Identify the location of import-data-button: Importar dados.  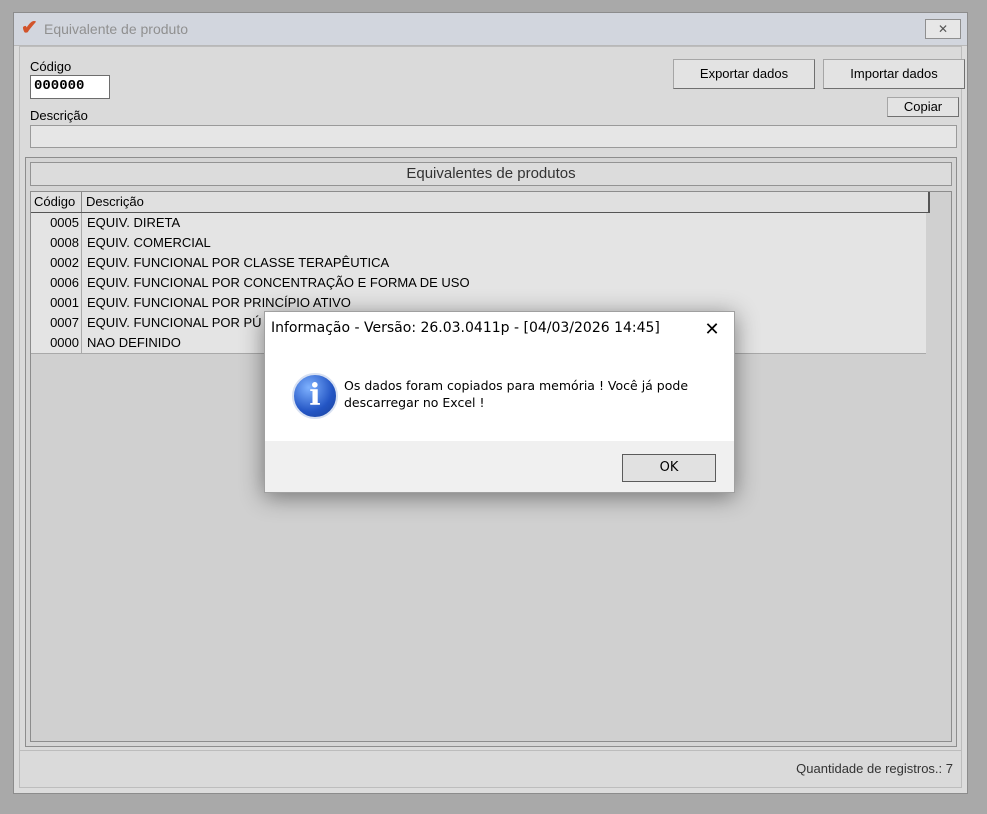
(894, 74).